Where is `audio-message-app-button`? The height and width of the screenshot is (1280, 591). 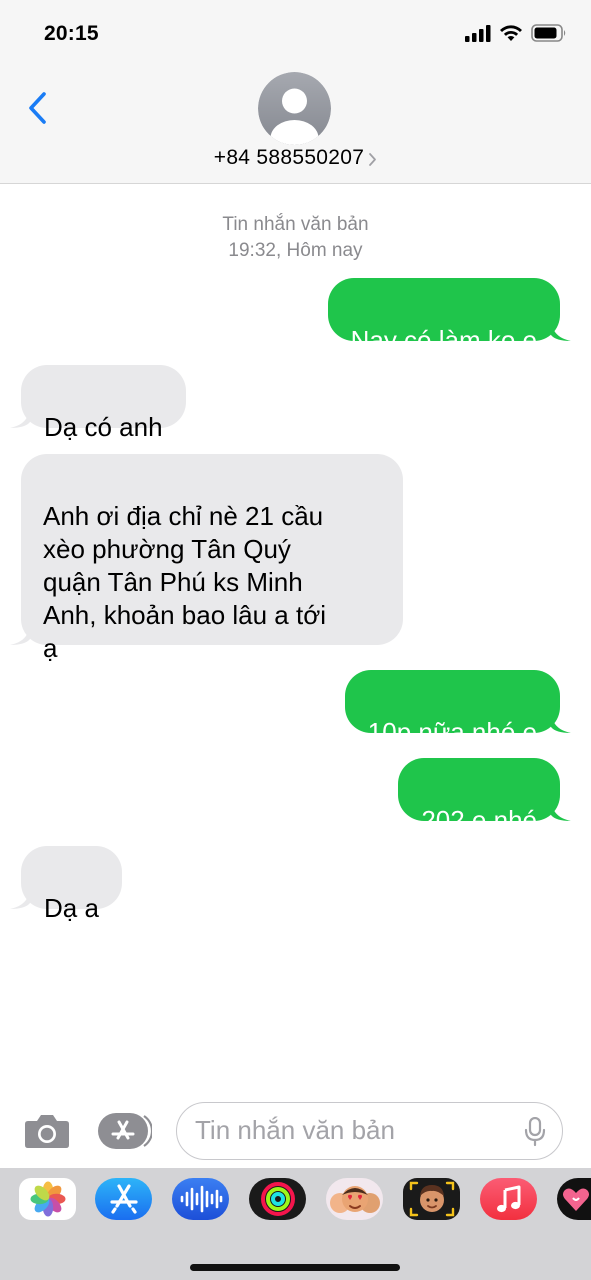 audio-message-app-button is located at coordinates (200, 1199).